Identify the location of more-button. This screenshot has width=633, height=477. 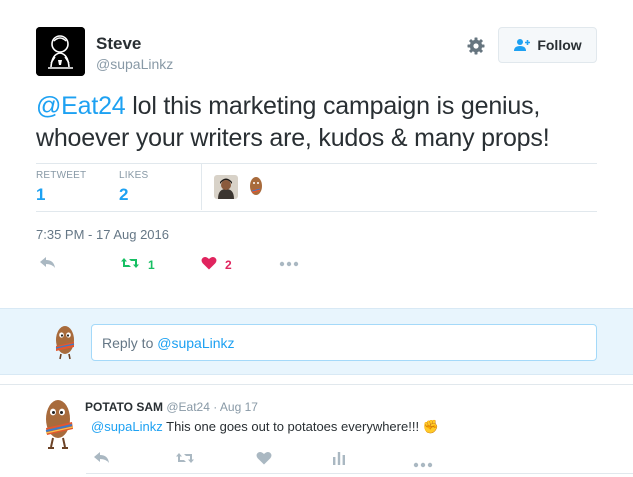
(289, 263).